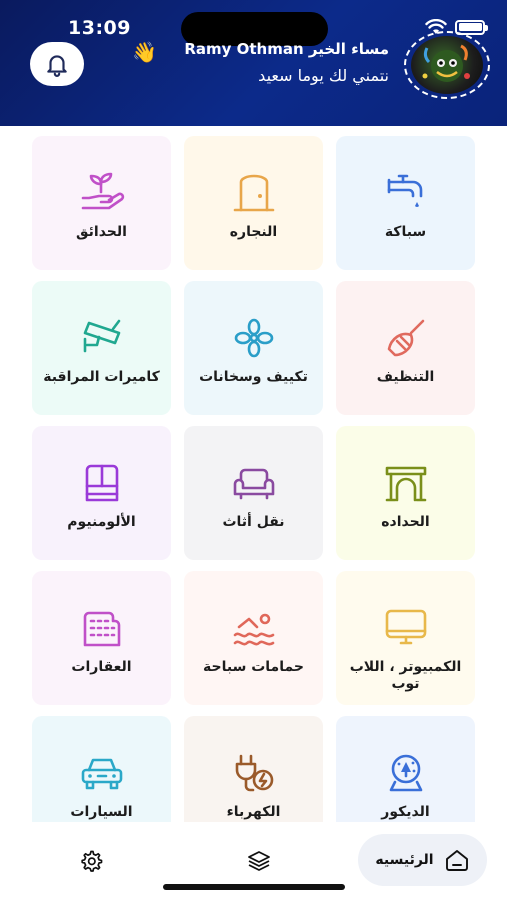  I want to click on service-tile: الديكور, so click(405, 769).